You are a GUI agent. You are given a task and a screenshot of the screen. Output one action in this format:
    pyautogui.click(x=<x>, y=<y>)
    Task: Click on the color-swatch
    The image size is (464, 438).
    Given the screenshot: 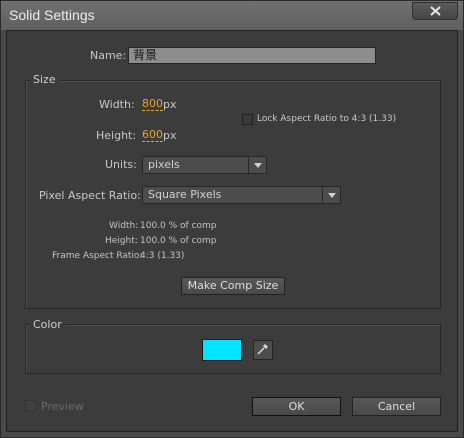 What is the action you would take?
    pyautogui.click(x=222, y=350)
    